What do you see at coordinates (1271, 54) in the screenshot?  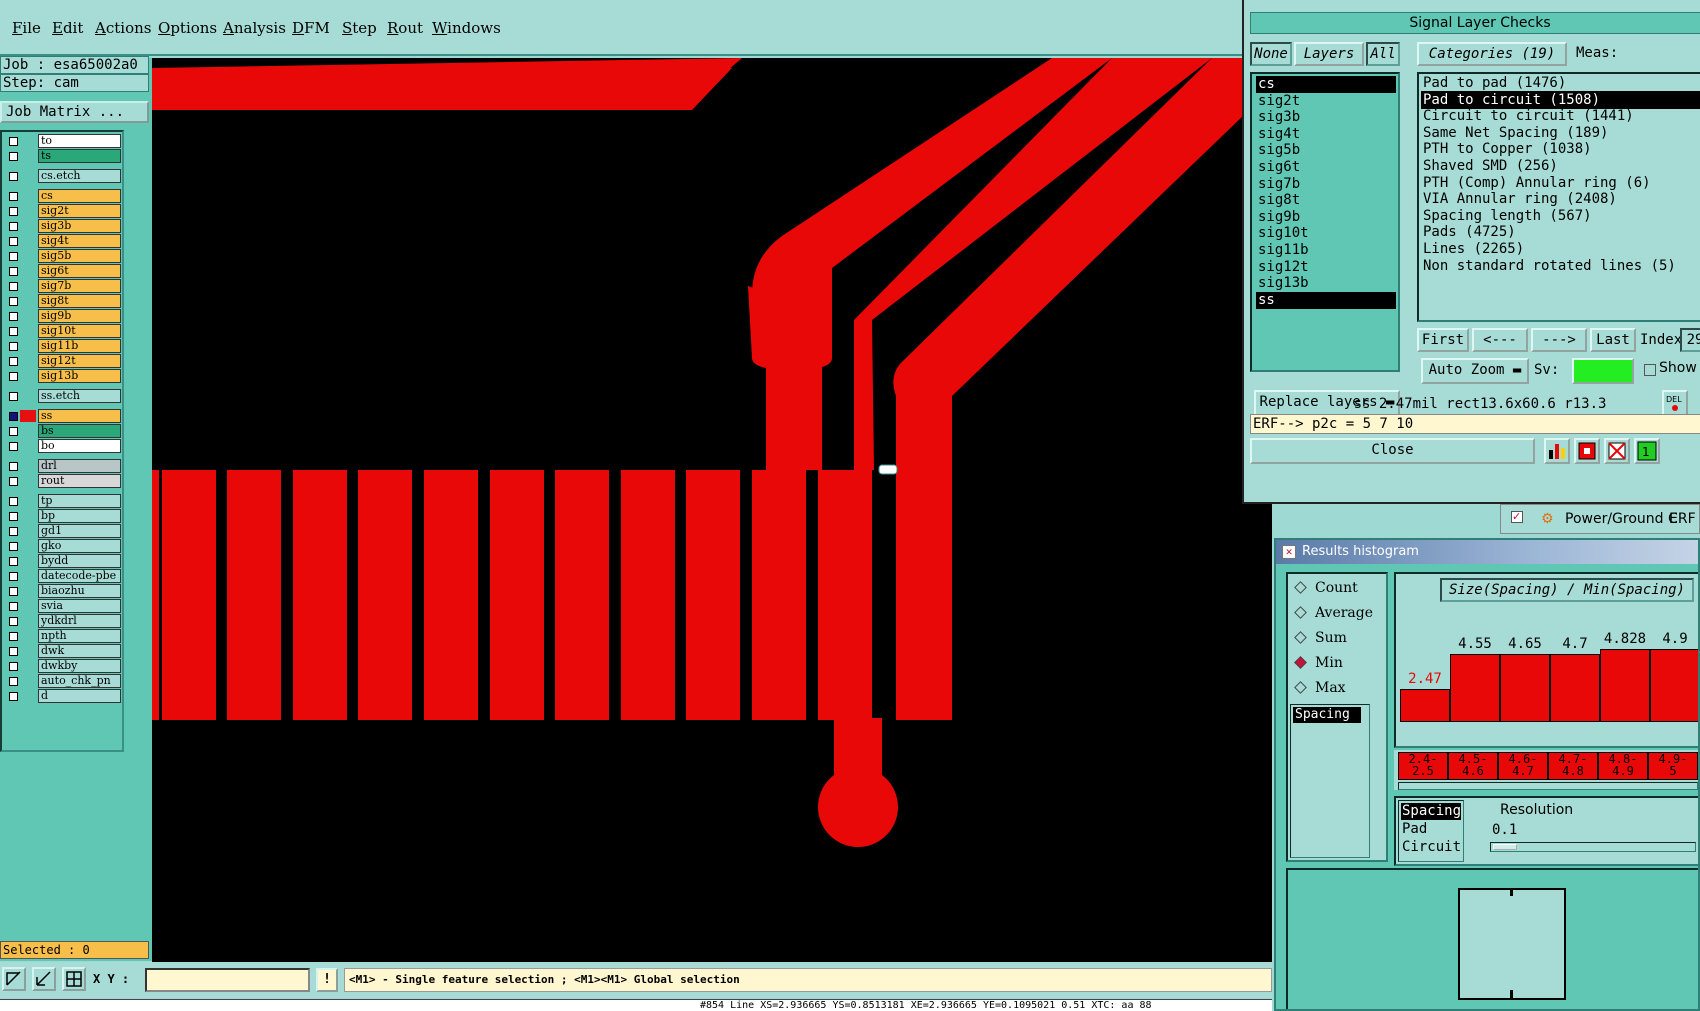 I see `none-button: None` at bounding box center [1271, 54].